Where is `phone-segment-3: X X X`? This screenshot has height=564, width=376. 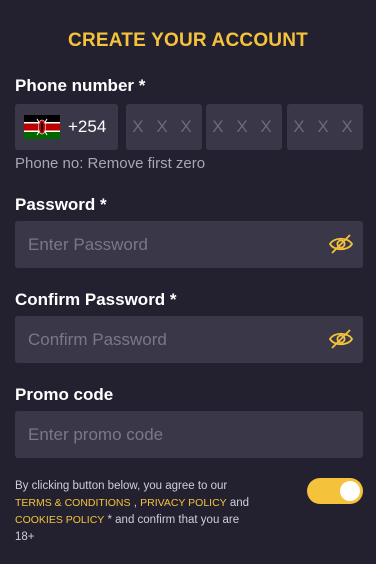
phone-segment-3: X X X is located at coordinates (325, 127).